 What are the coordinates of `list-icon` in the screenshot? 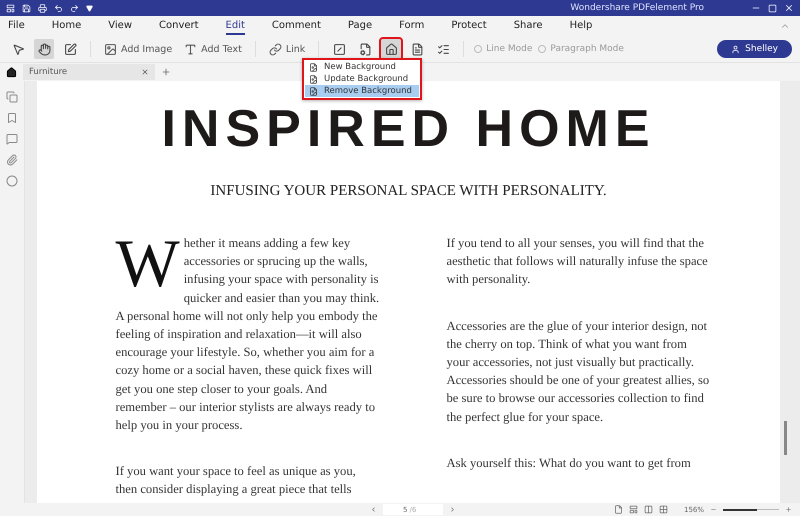 It's located at (443, 49).